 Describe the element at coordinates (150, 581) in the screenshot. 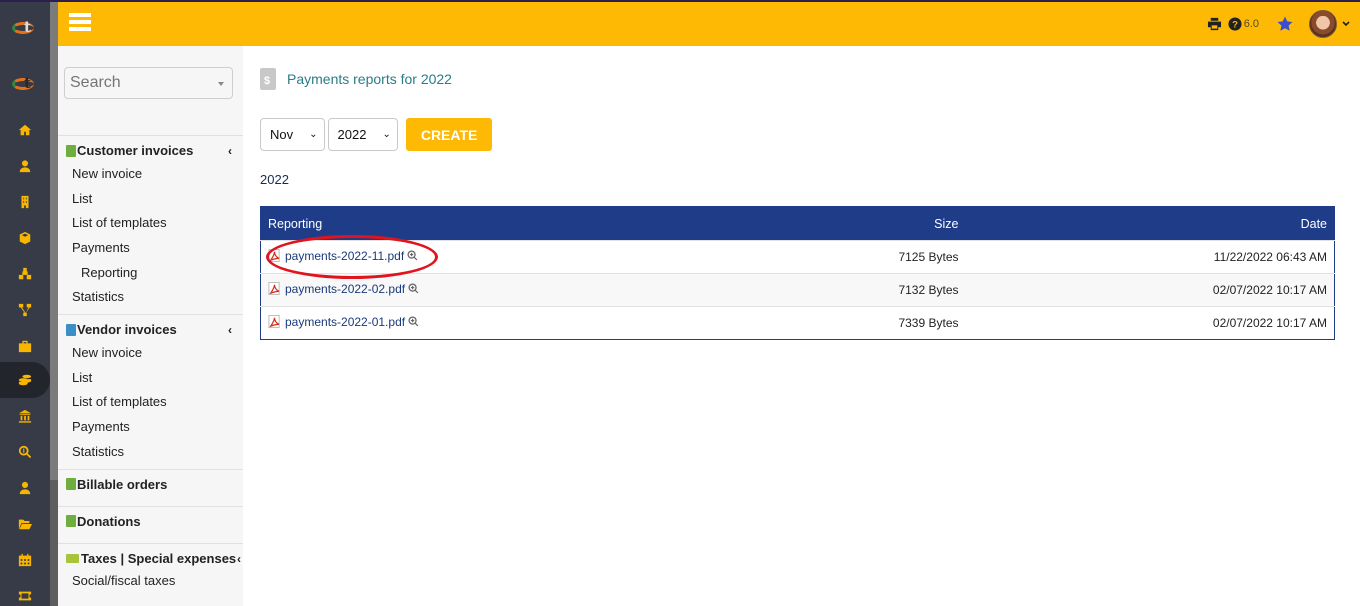

I see `menu-item-social-fiscal-taxes: Social/fiscal taxes` at that location.